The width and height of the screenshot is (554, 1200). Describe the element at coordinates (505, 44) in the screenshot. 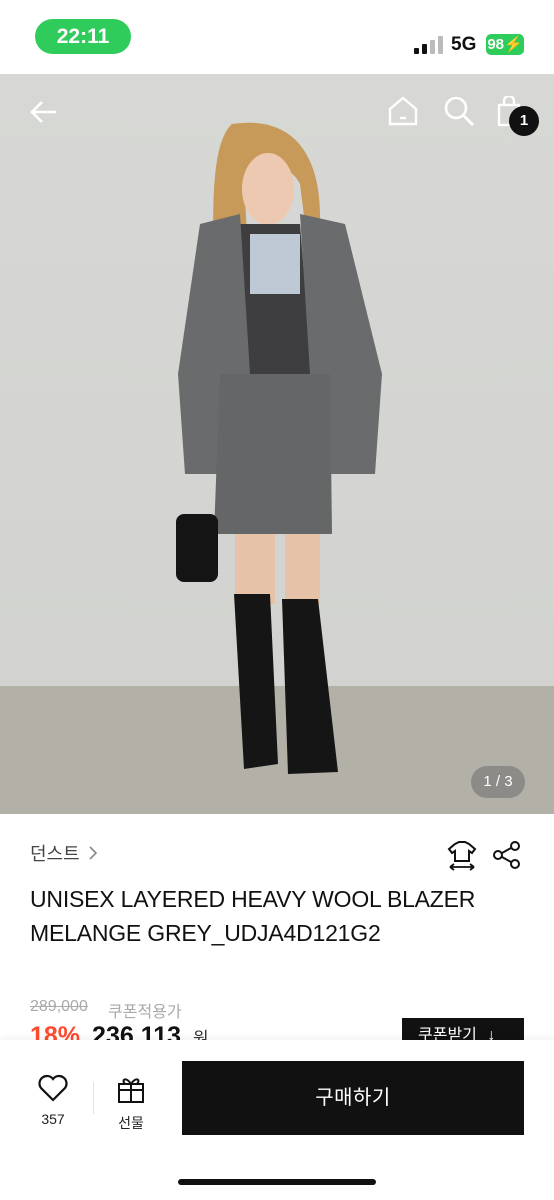

I see `battery-icon: 98⚡` at that location.